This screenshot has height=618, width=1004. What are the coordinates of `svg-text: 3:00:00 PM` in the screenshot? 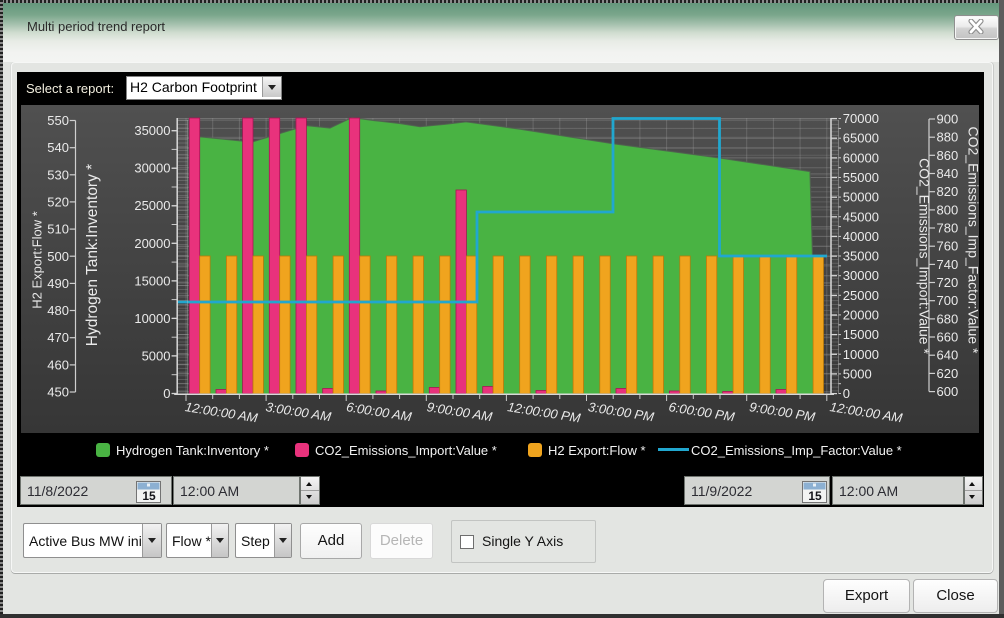 It's located at (621, 411).